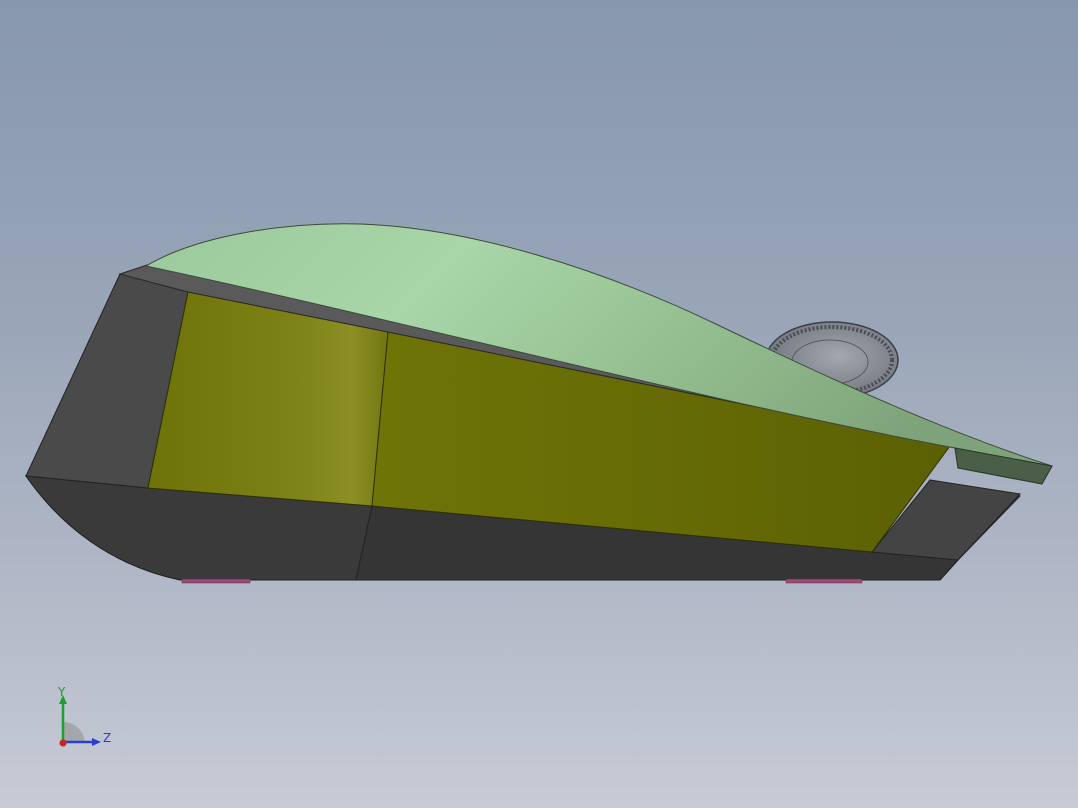 This screenshot has width=1078, height=808. What do you see at coordinates (96, 742) in the screenshot?
I see `z-axis-arrowhead` at bounding box center [96, 742].